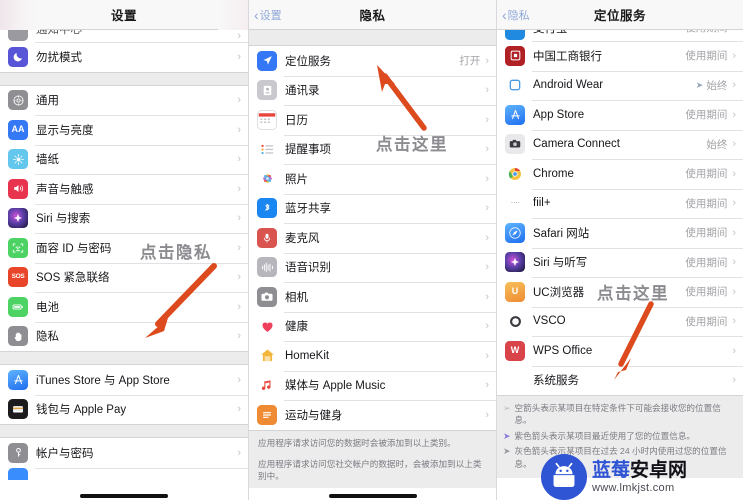  I want to click on camera-icon, so click(267, 296).